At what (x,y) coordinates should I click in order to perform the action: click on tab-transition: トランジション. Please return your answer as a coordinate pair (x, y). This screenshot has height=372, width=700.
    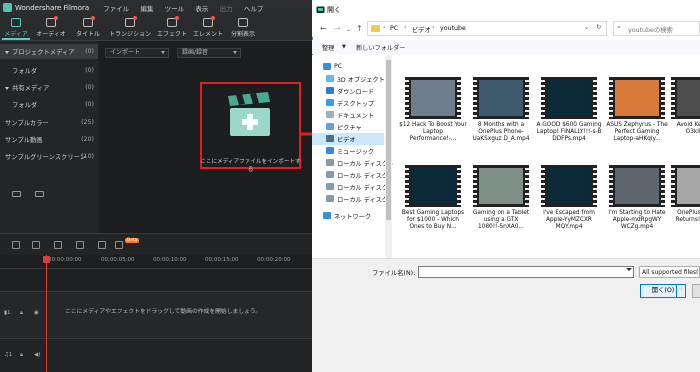
    Looking at the image, I should click on (130, 28).